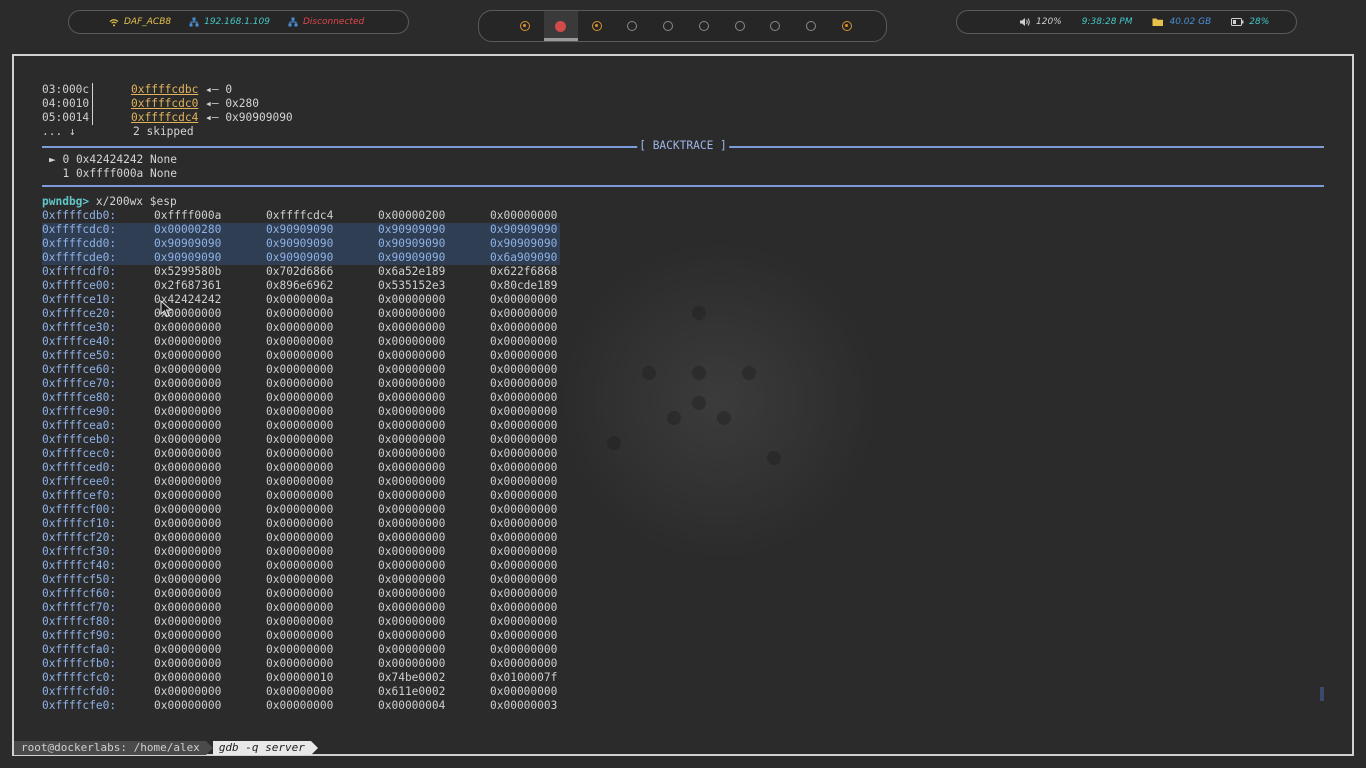  Describe the element at coordinates (1250, 22) in the screenshot. I see `battery-segment: 28%` at that location.